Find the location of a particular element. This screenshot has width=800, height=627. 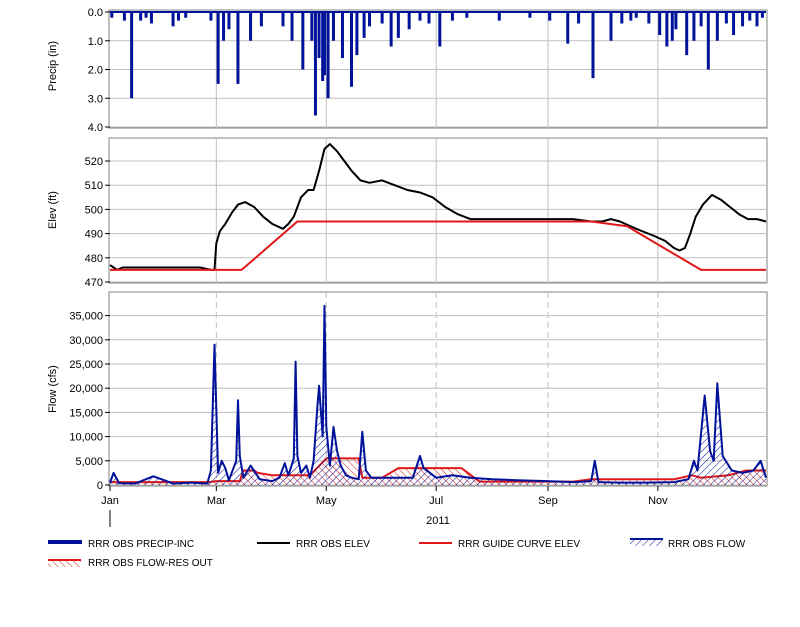

legend-swatch-flow-res-out is located at coordinates (64, 563).